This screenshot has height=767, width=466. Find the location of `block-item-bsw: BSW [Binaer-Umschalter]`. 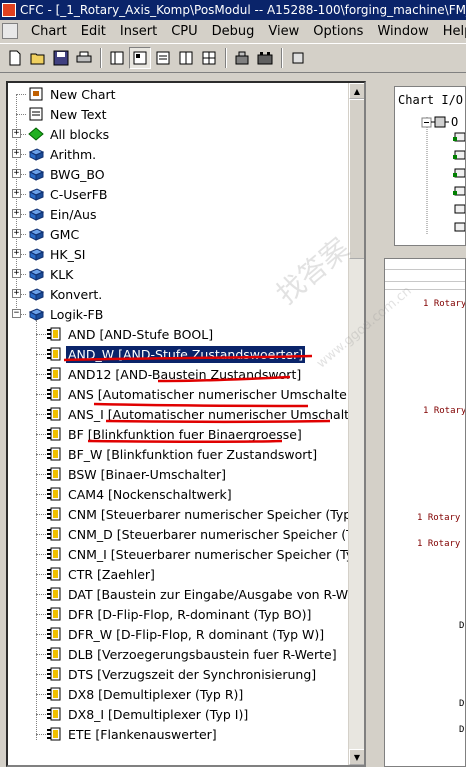

block-item-bsw: BSW [Binaer-Umschalter] is located at coordinates (137, 474).